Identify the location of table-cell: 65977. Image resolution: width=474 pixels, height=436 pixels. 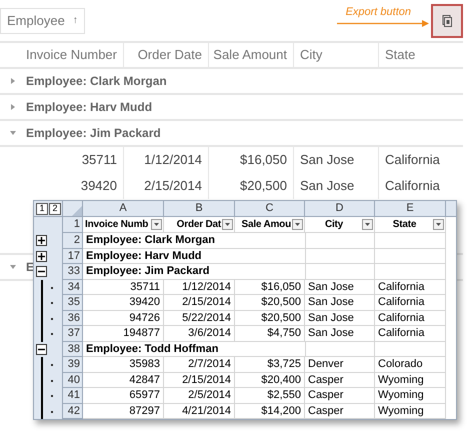
(123, 396).